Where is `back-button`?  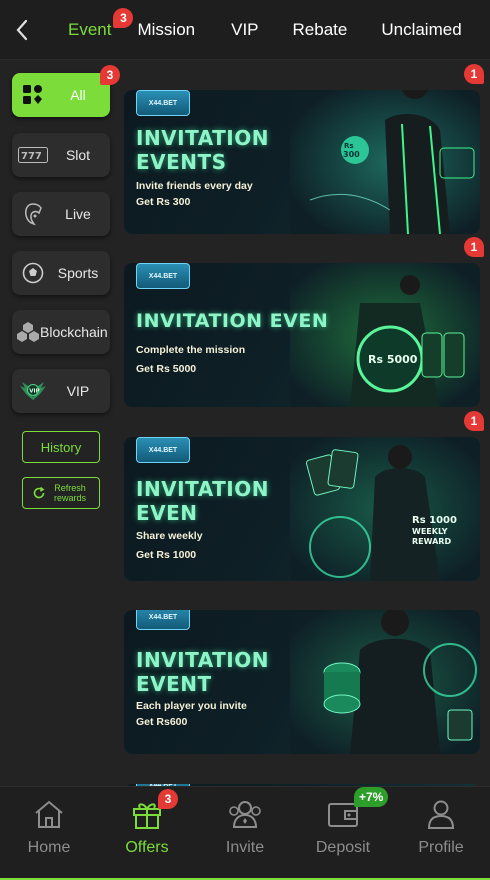 back-button is located at coordinates (22, 30).